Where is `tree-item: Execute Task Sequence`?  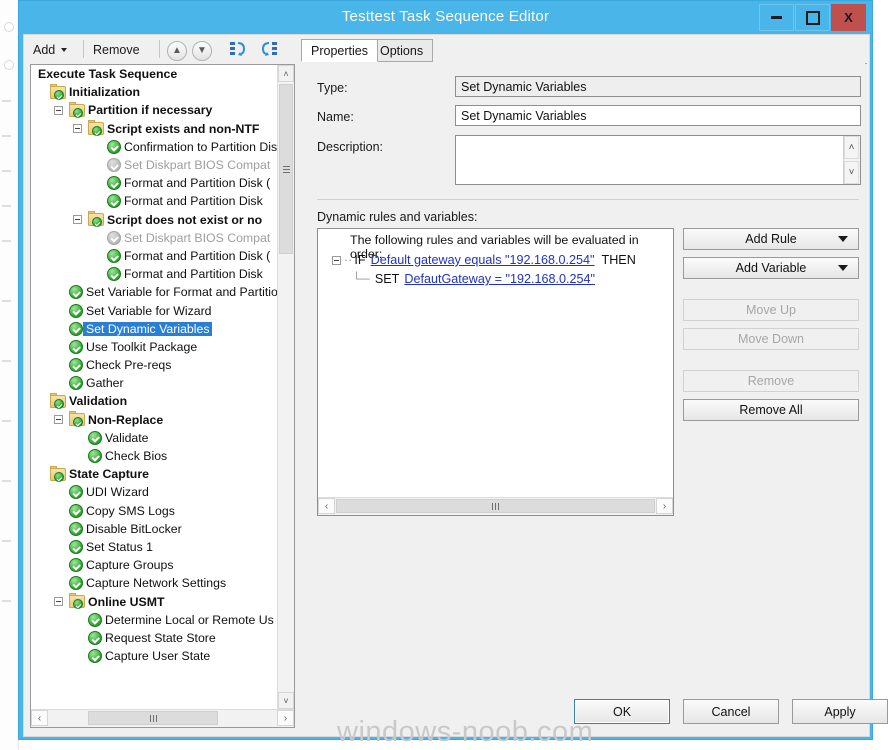 tree-item: Execute Task Sequence is located at coordinates (154, 74).